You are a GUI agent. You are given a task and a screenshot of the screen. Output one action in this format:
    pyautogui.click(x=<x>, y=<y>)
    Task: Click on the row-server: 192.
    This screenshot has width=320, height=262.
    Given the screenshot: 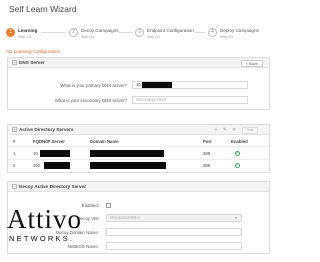 What is the action you would take?
    pyautogui.click(x=37, y=165)
    